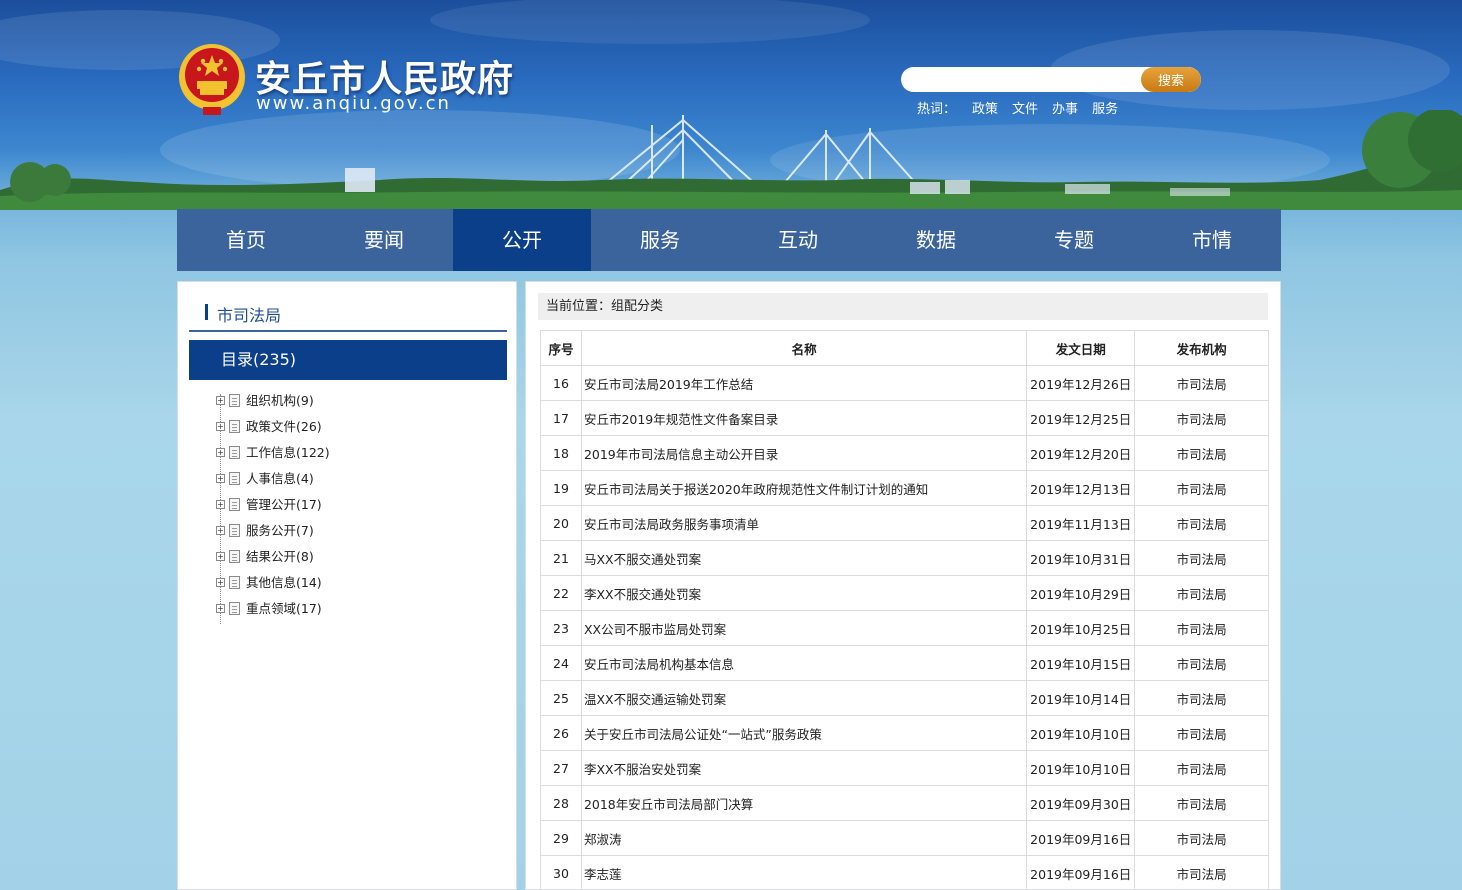 The height and width of the screenshot is (890, 1462). Describe the element at coordinates (804, 558) in the screenshot. I see `row-name-link-cell: 马XX不服交通处罚案` at that location.